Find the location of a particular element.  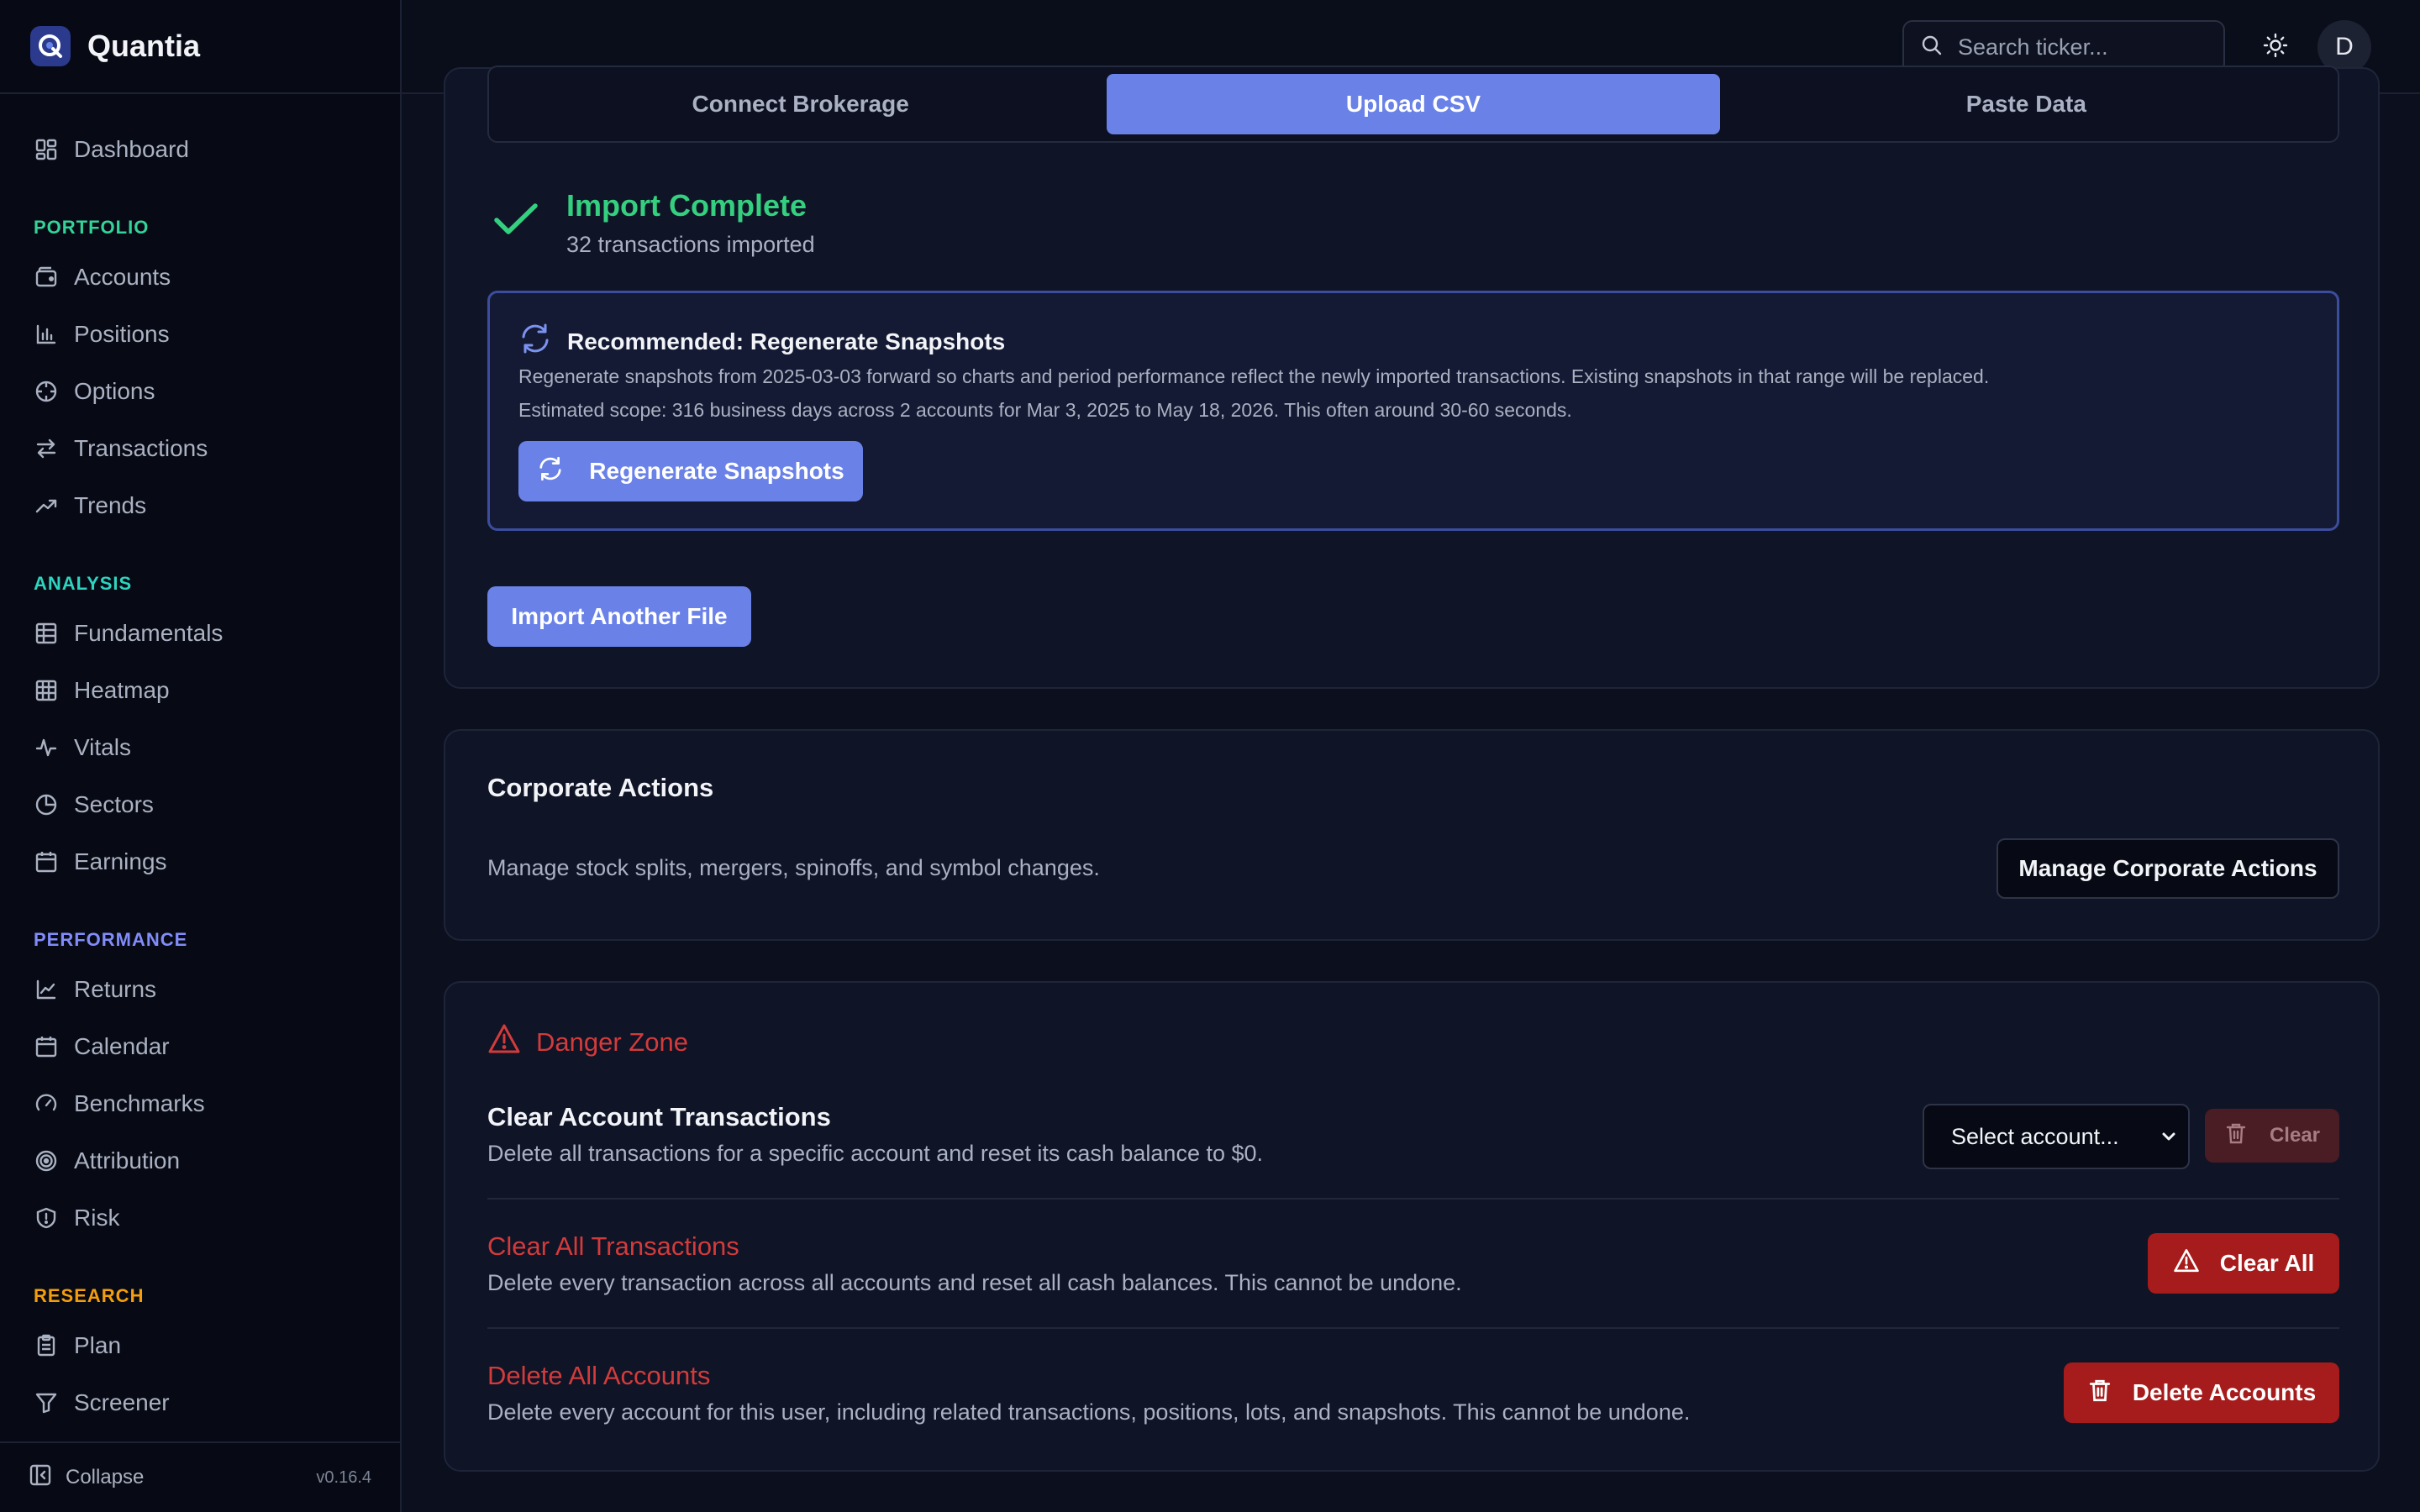

sidebar-item-label: Dashboard is located at coordinates (131, 149).